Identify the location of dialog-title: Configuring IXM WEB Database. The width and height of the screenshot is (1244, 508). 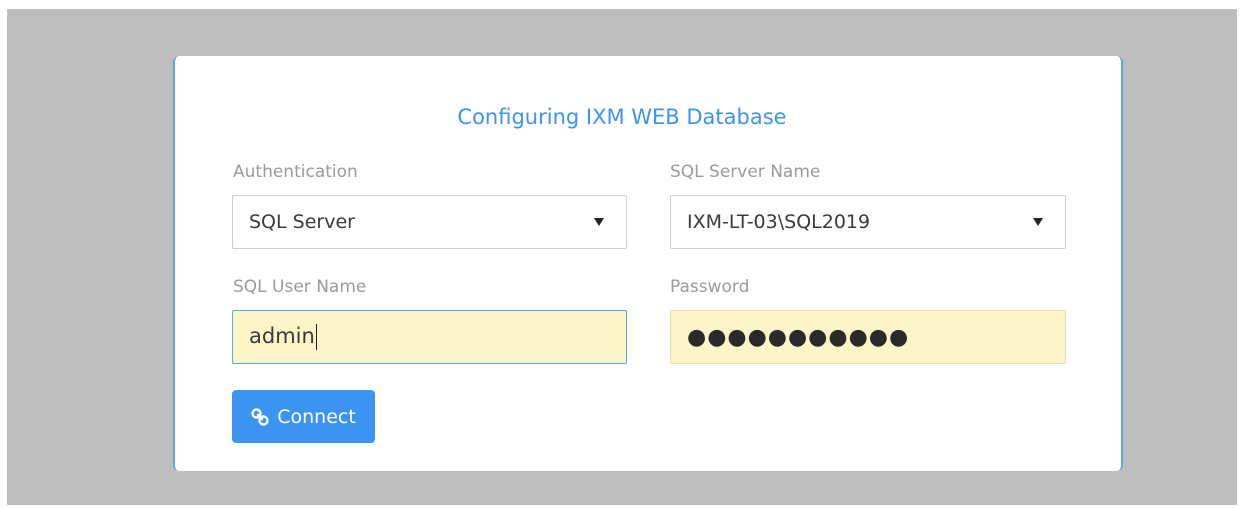
(622, 117).